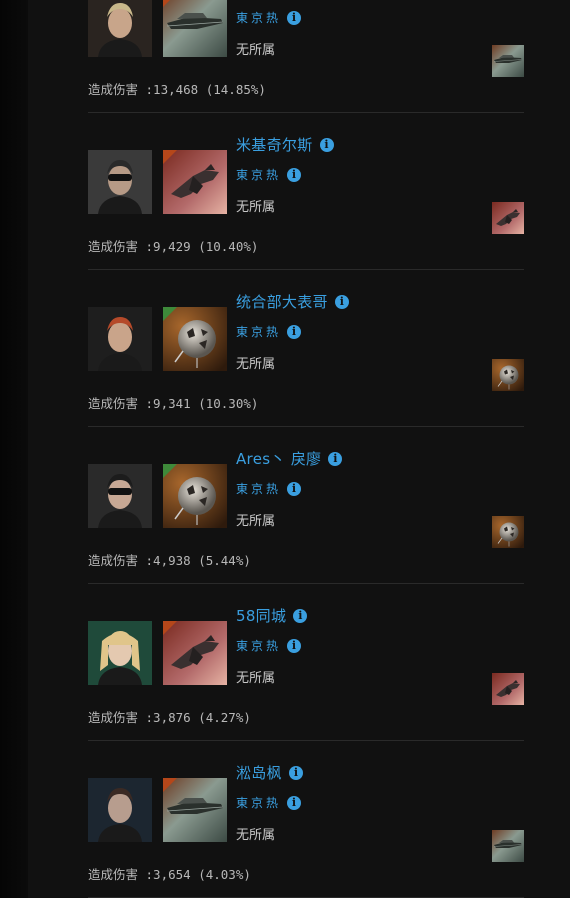 This screenshot has width=570, height=898. I want to click on attacker-entry: 米基奇尔斯 i 東京热 i 无所属造成伤害 :9,429 (10.40%), so click(306, 191).